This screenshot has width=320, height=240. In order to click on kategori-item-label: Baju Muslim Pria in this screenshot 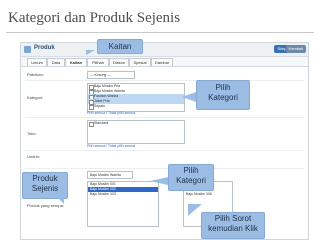, I will do `click(107, 86)`.